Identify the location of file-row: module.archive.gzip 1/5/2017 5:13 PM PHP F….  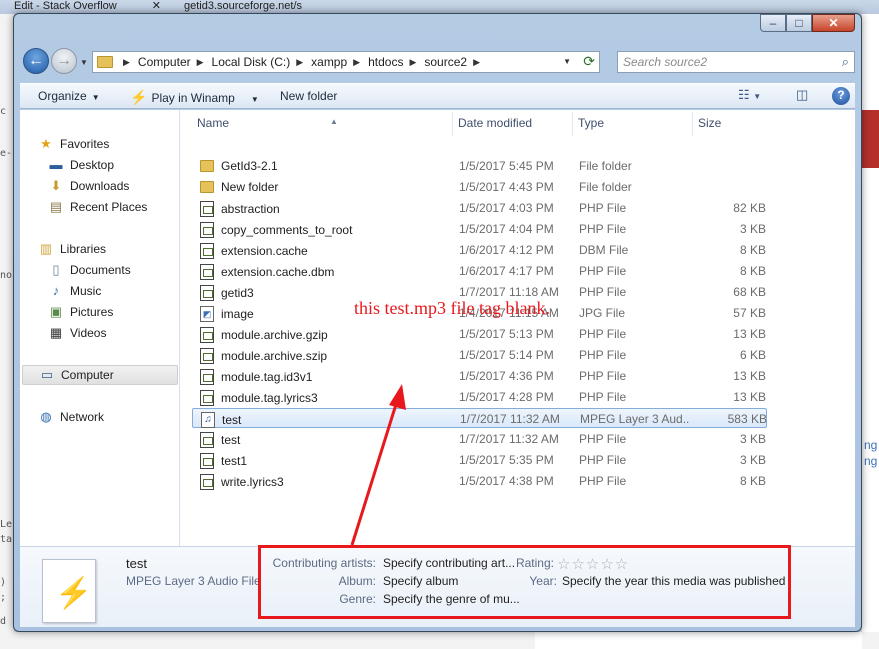
(479, 334).